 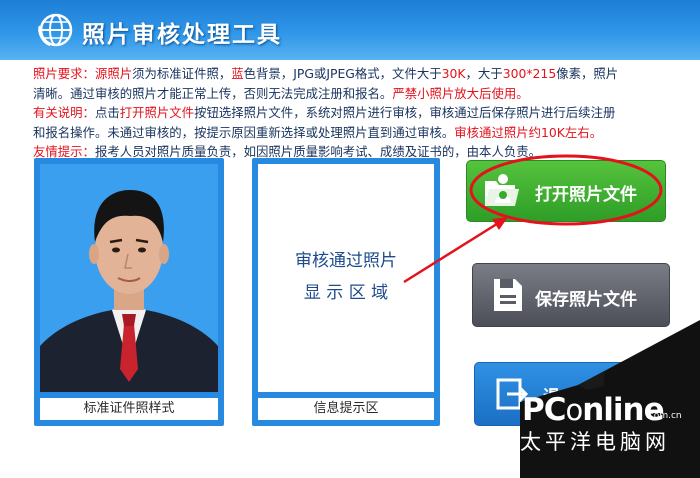 What do you see at coordinates (586, 195) in the screenshot?
I see `open-photo-button-label: 打开照片文件` at bounding box center [586, 195].